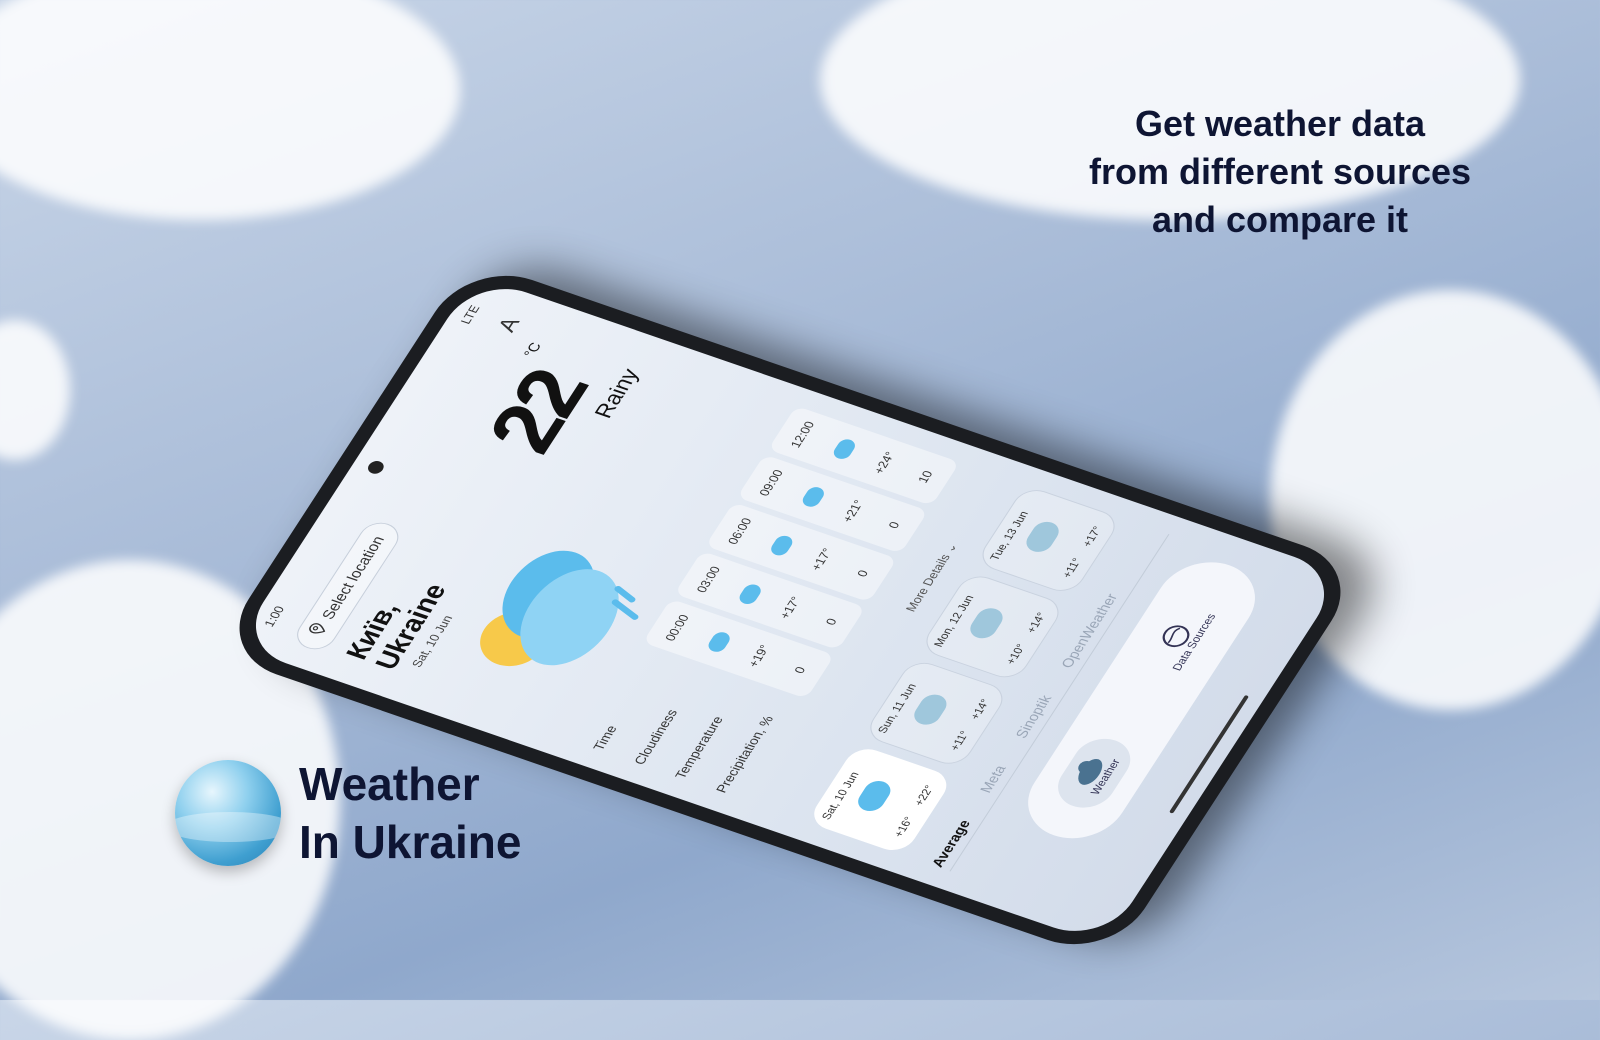 This screenshot has width=1600, height=1040. I want to click on day-card: Mon, 12 Jun +10° +14°, so click(992, 627).